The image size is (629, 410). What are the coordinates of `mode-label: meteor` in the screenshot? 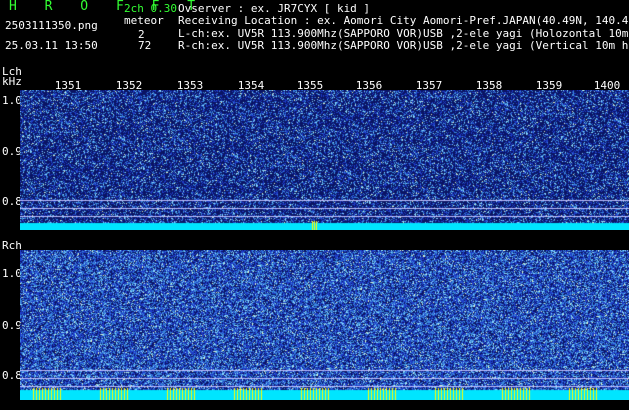 It's located at (144, 20).